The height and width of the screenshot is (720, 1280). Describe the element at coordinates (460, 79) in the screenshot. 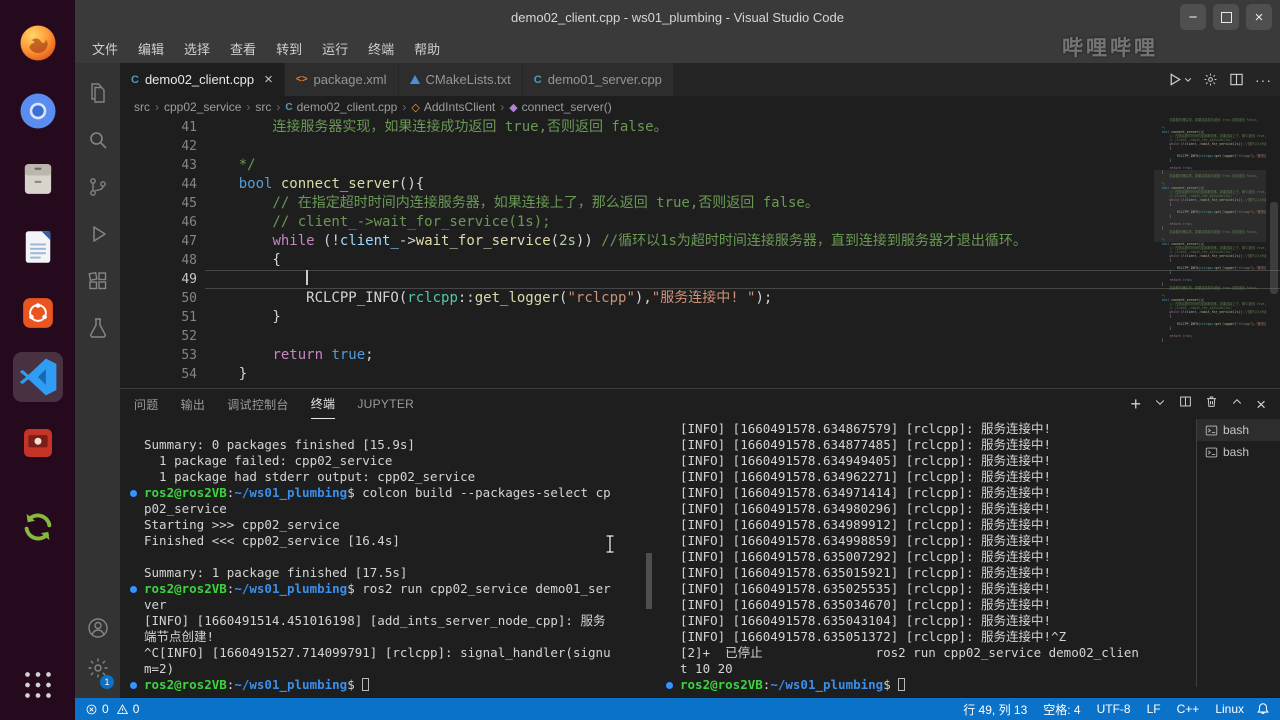

I see `tab-2: CMakeLists.txt` at that location.